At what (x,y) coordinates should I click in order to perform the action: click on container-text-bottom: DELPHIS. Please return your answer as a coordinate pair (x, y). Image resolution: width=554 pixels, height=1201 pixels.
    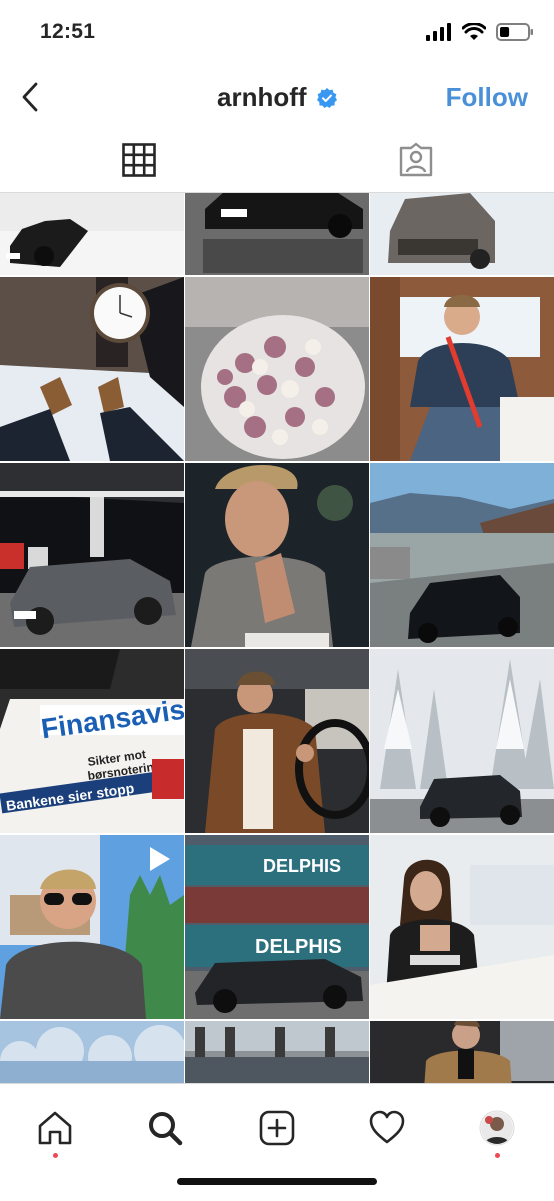
    Looking at the image, I should click on (298, 947).